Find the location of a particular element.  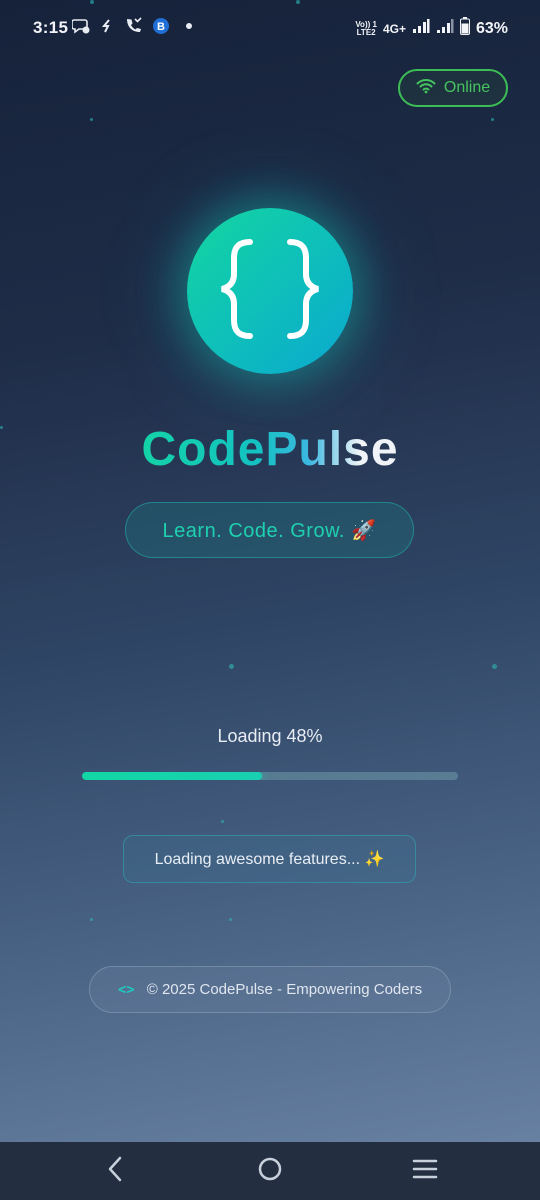

loading-message-box: Loading awesome features... ✨ is located at coordinates (269, 859).